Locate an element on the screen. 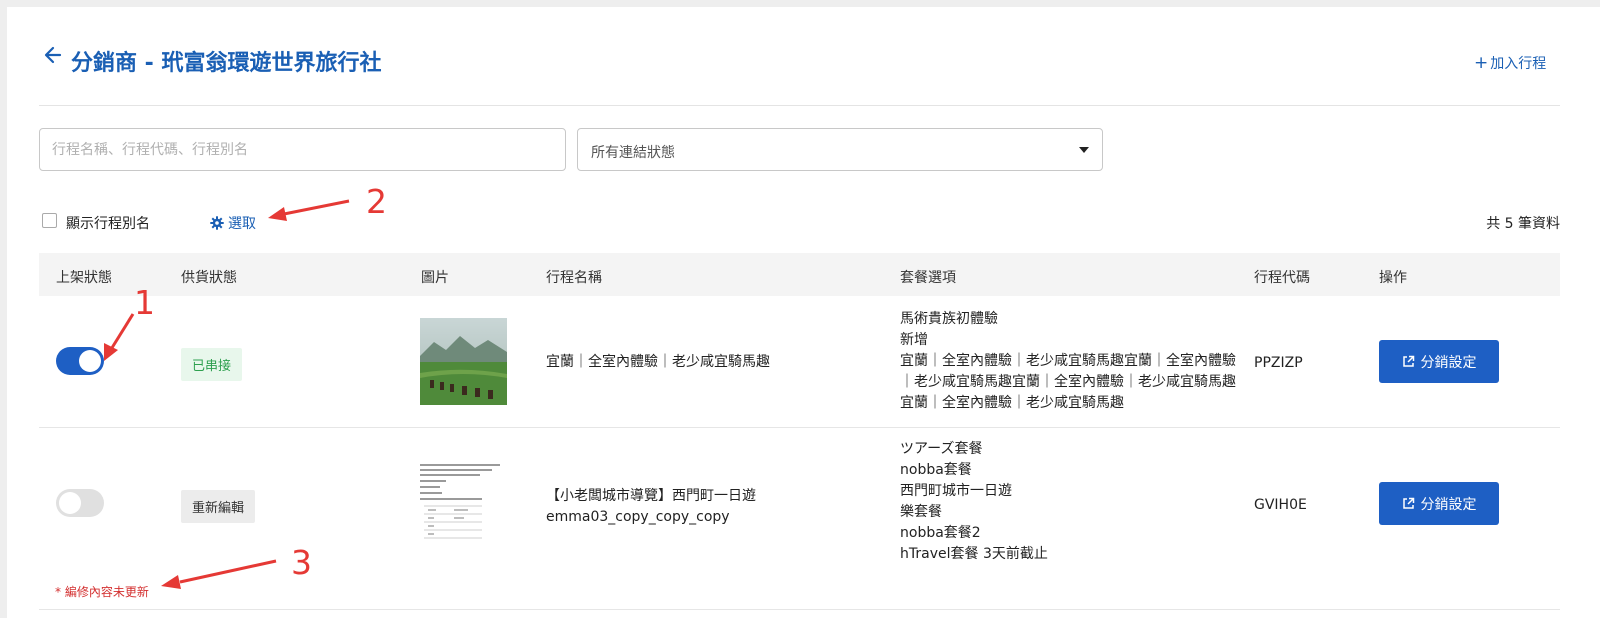  header-supply-status: 供貨狀態 is located at coordinates (209, 278).